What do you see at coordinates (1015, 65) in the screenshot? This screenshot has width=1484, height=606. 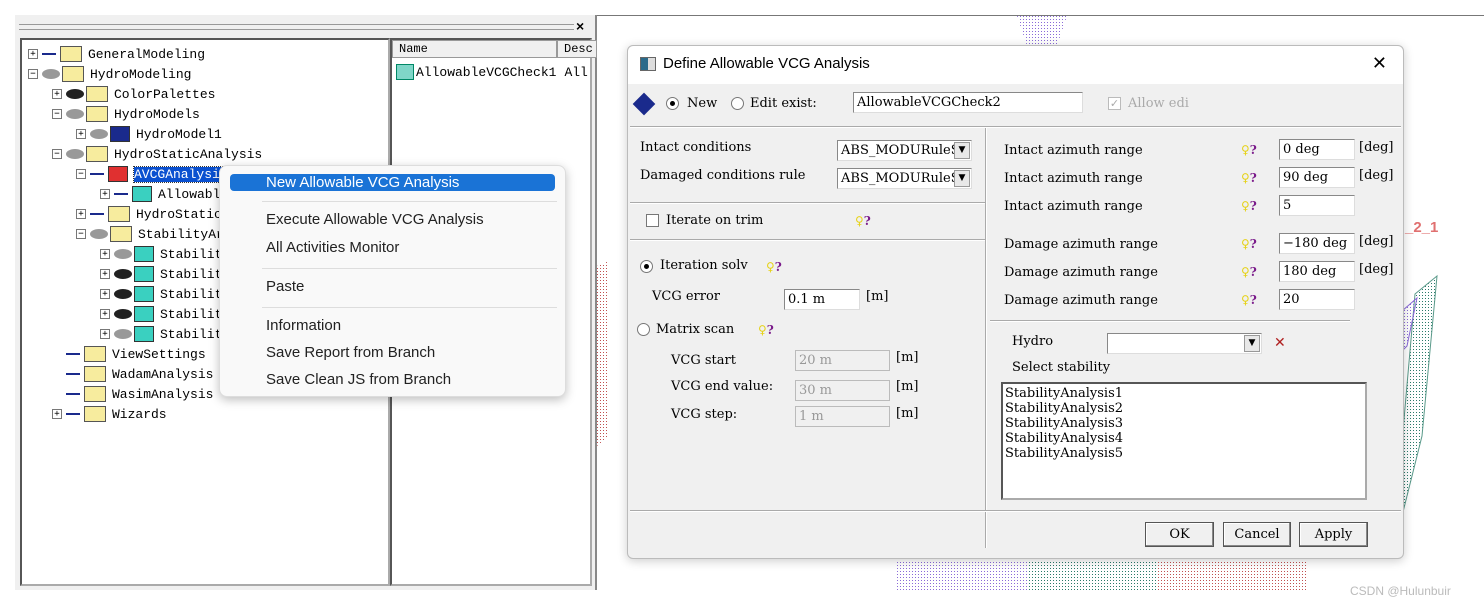 I see `dialog-title-bar: Define Allowable VCG Analysis ✕` at bounding box center [1015, 65].